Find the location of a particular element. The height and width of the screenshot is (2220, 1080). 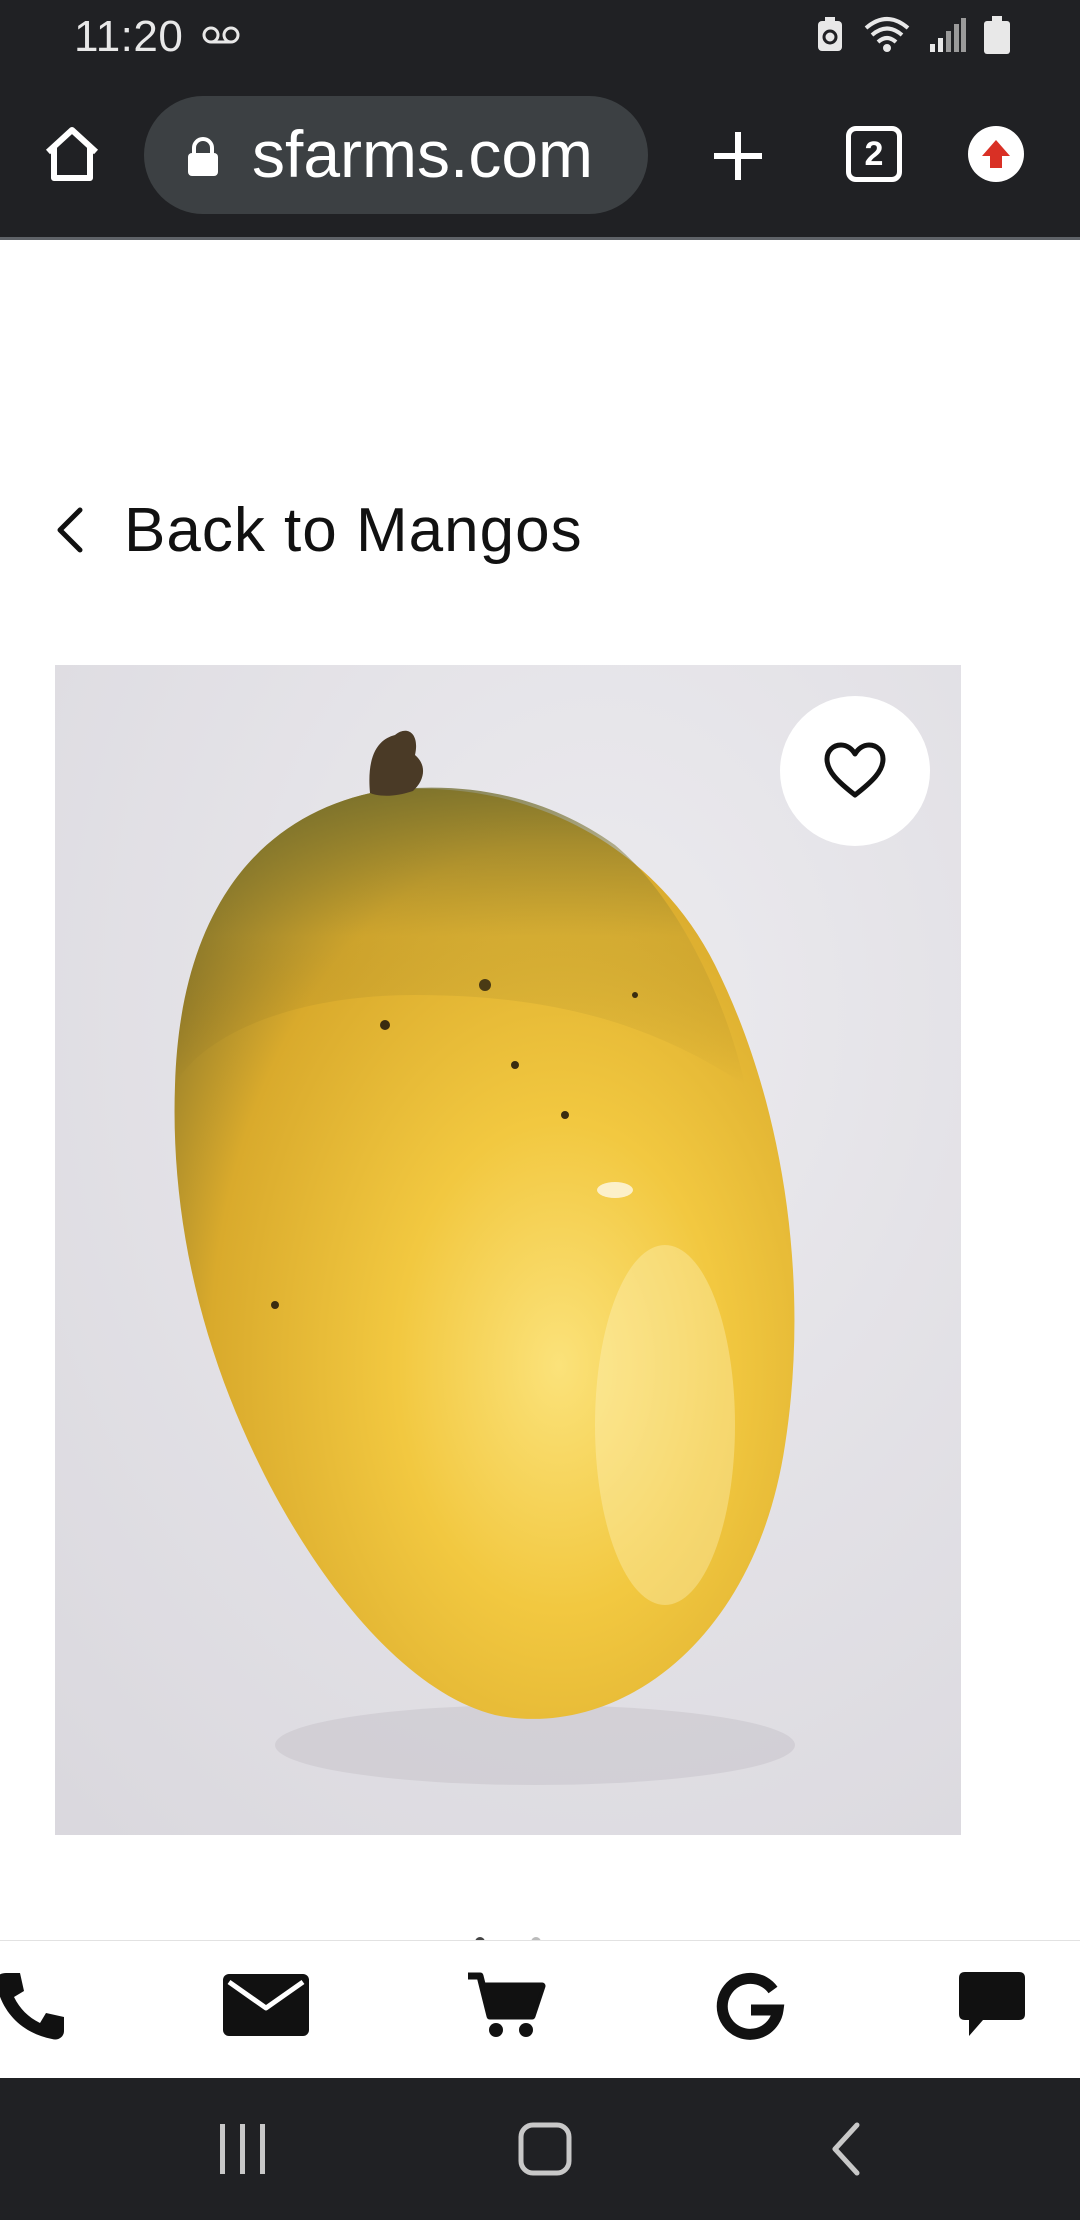

chat-icon is located at coordinates (992, 2004).